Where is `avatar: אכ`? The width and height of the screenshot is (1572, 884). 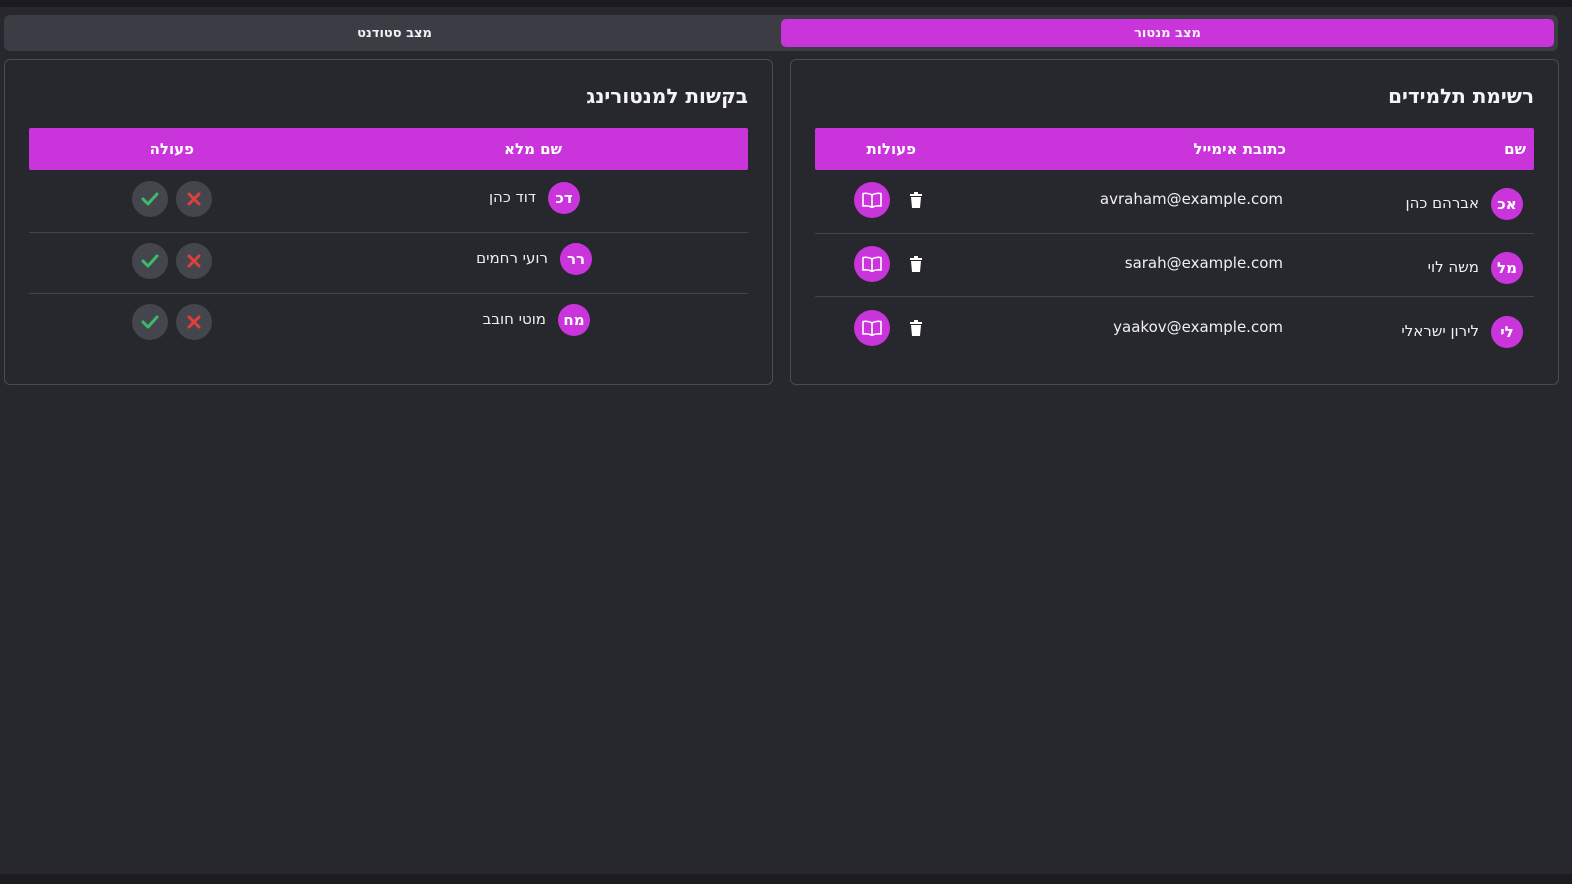
avatar: אכ is located at coordinates (1507, 204).